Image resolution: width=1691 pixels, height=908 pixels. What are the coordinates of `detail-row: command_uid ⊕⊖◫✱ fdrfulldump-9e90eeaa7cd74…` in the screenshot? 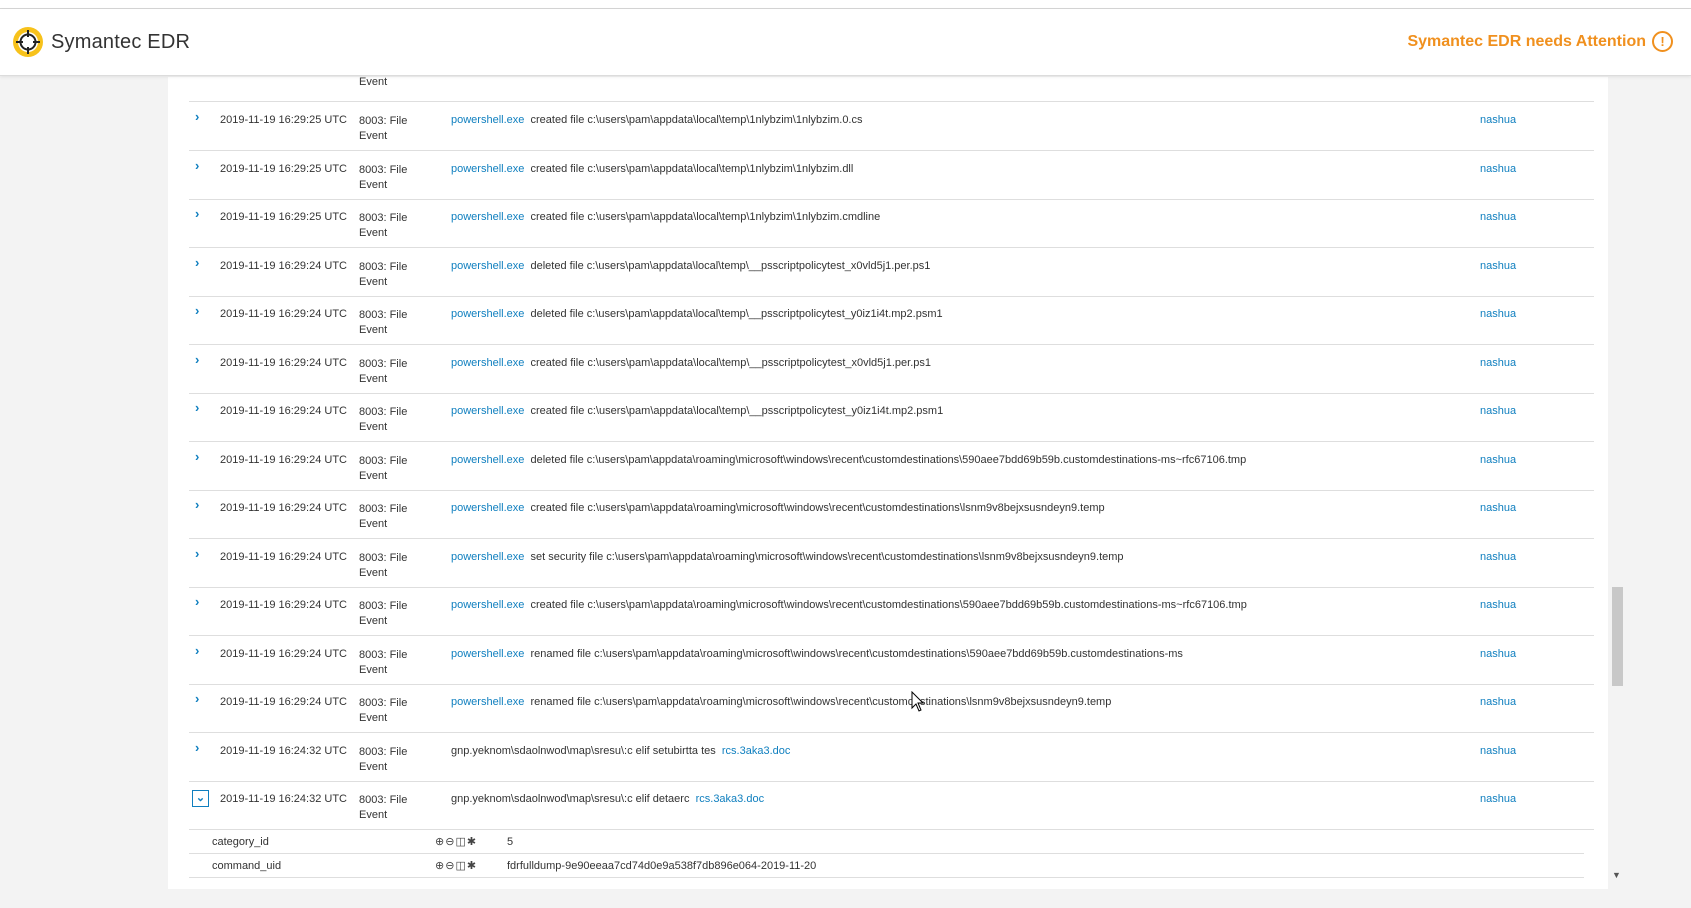 It's located at (886, 866).